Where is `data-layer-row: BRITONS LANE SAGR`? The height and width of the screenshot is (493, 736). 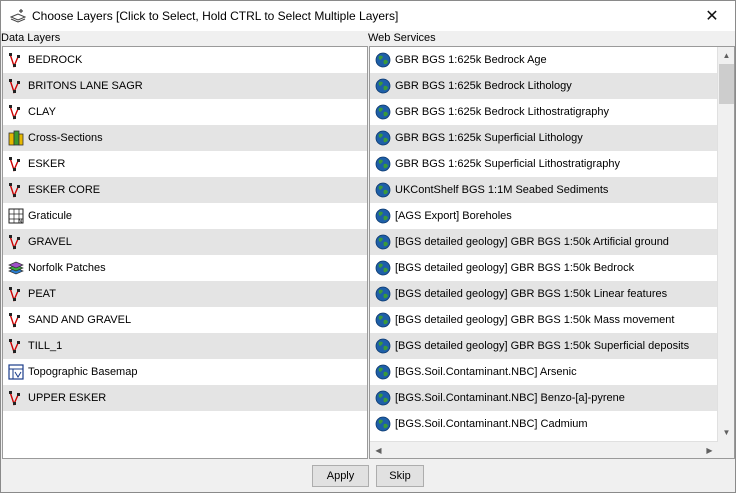 data-layer-row: BRITONS LANE SAGR is located at coordinates (185, 86).